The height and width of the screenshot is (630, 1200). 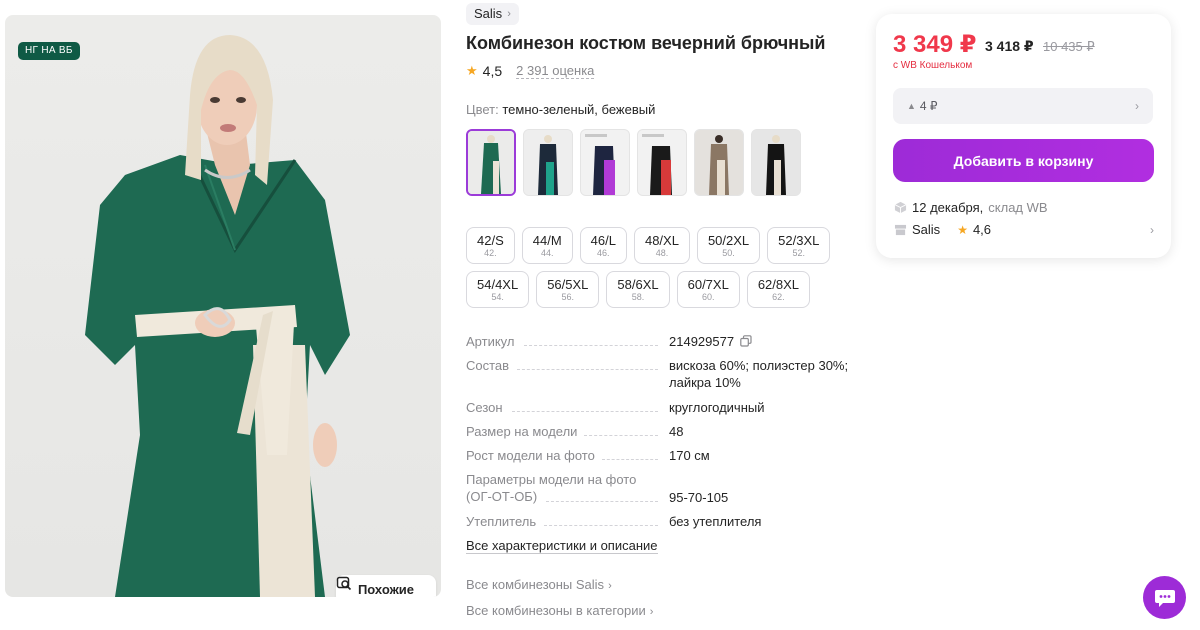 What do you see at coordinates (699, 497) in the screenshot?
I see `characteristic-value-text: 95-70-105` at bounding box center [699, 497].